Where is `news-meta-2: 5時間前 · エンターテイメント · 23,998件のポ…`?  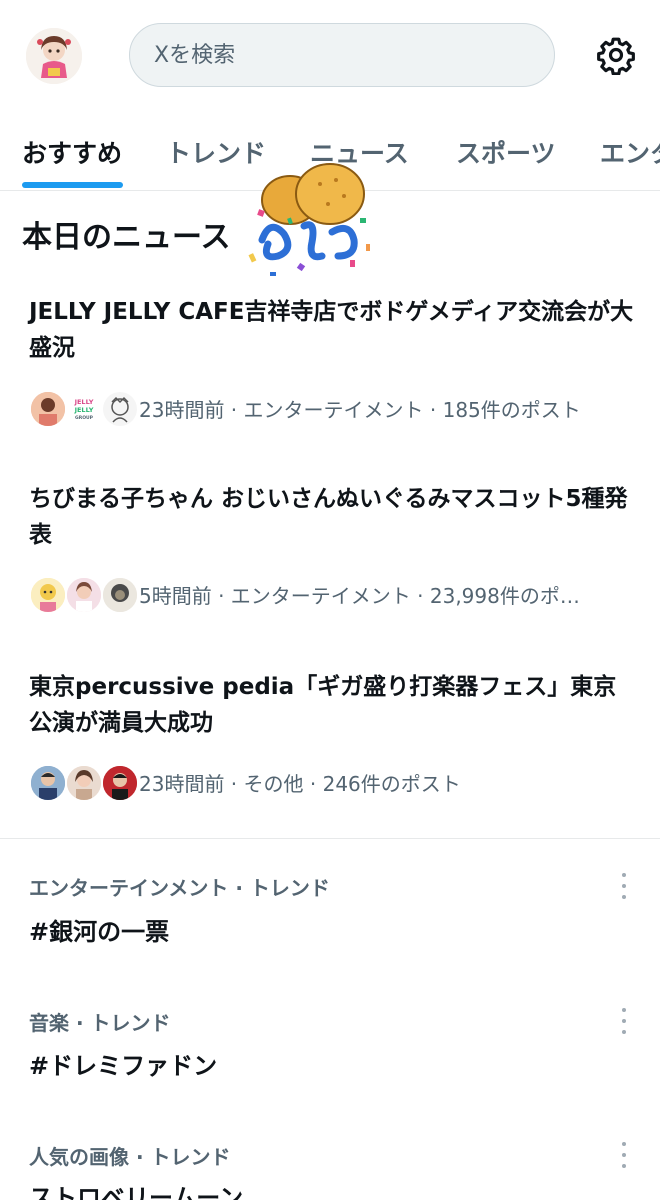 news-meta-2: 5時間前 · エンターテイメント · 23,998件のポ… is located at coordinates (332, 594).